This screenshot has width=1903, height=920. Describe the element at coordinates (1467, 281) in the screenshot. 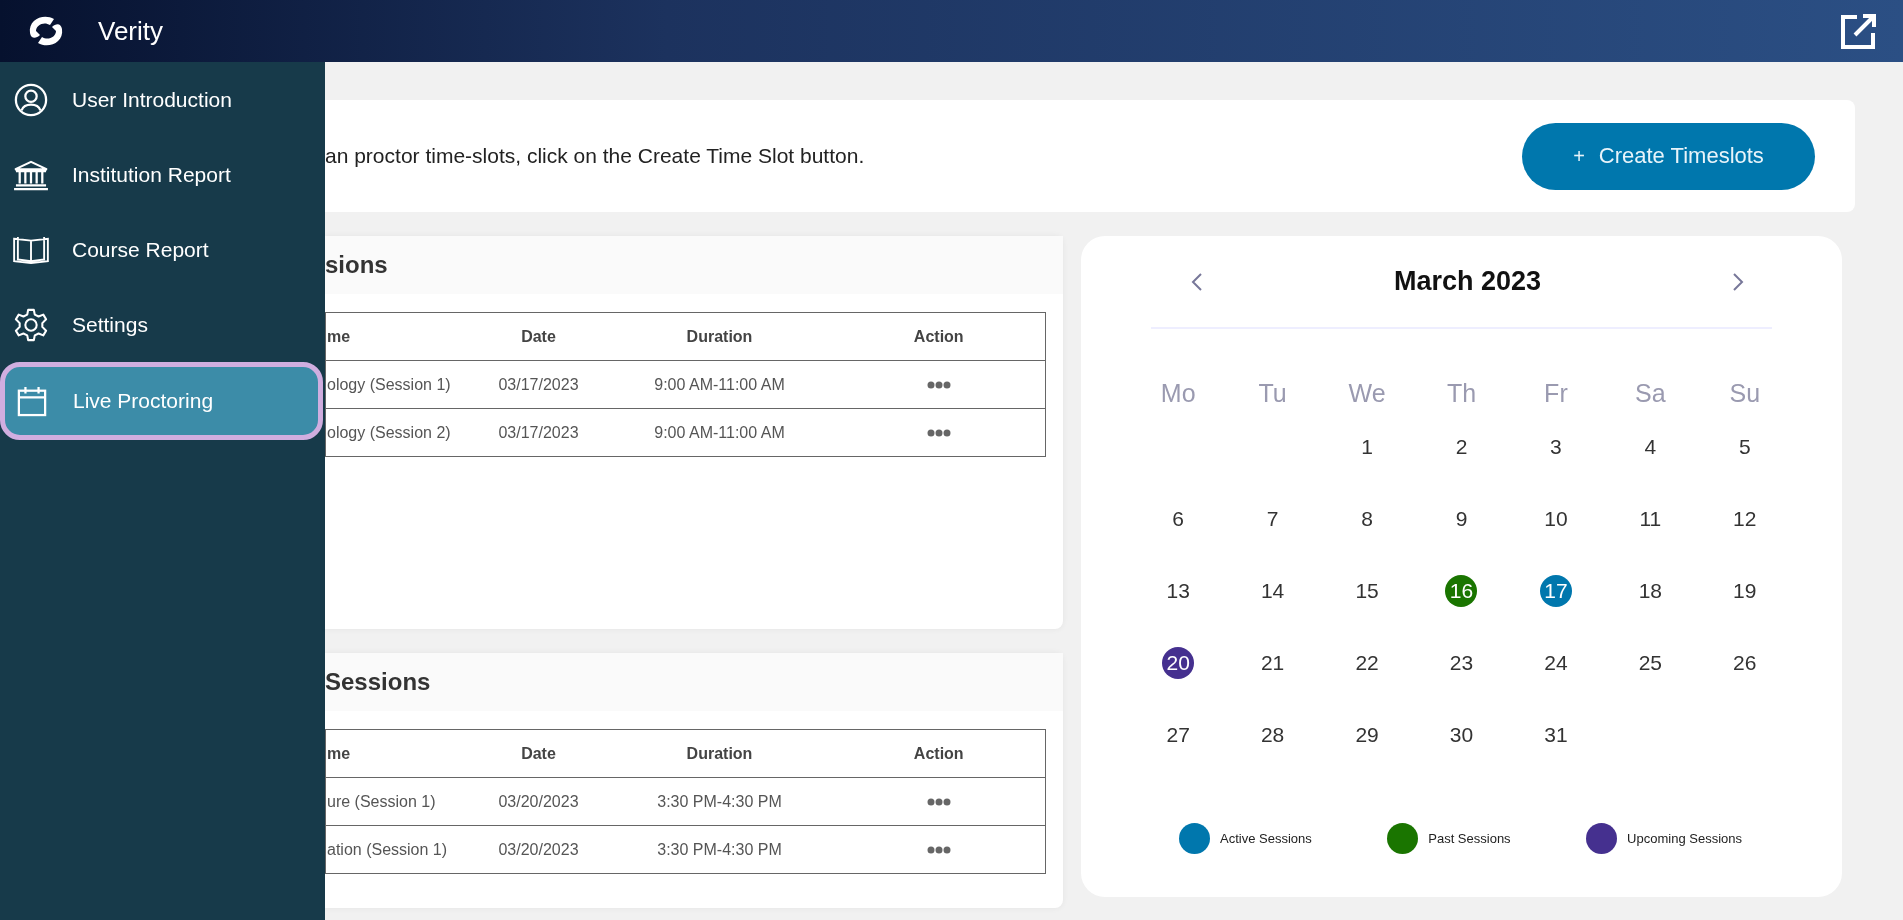

I see `month-title: March 2023` at that location.